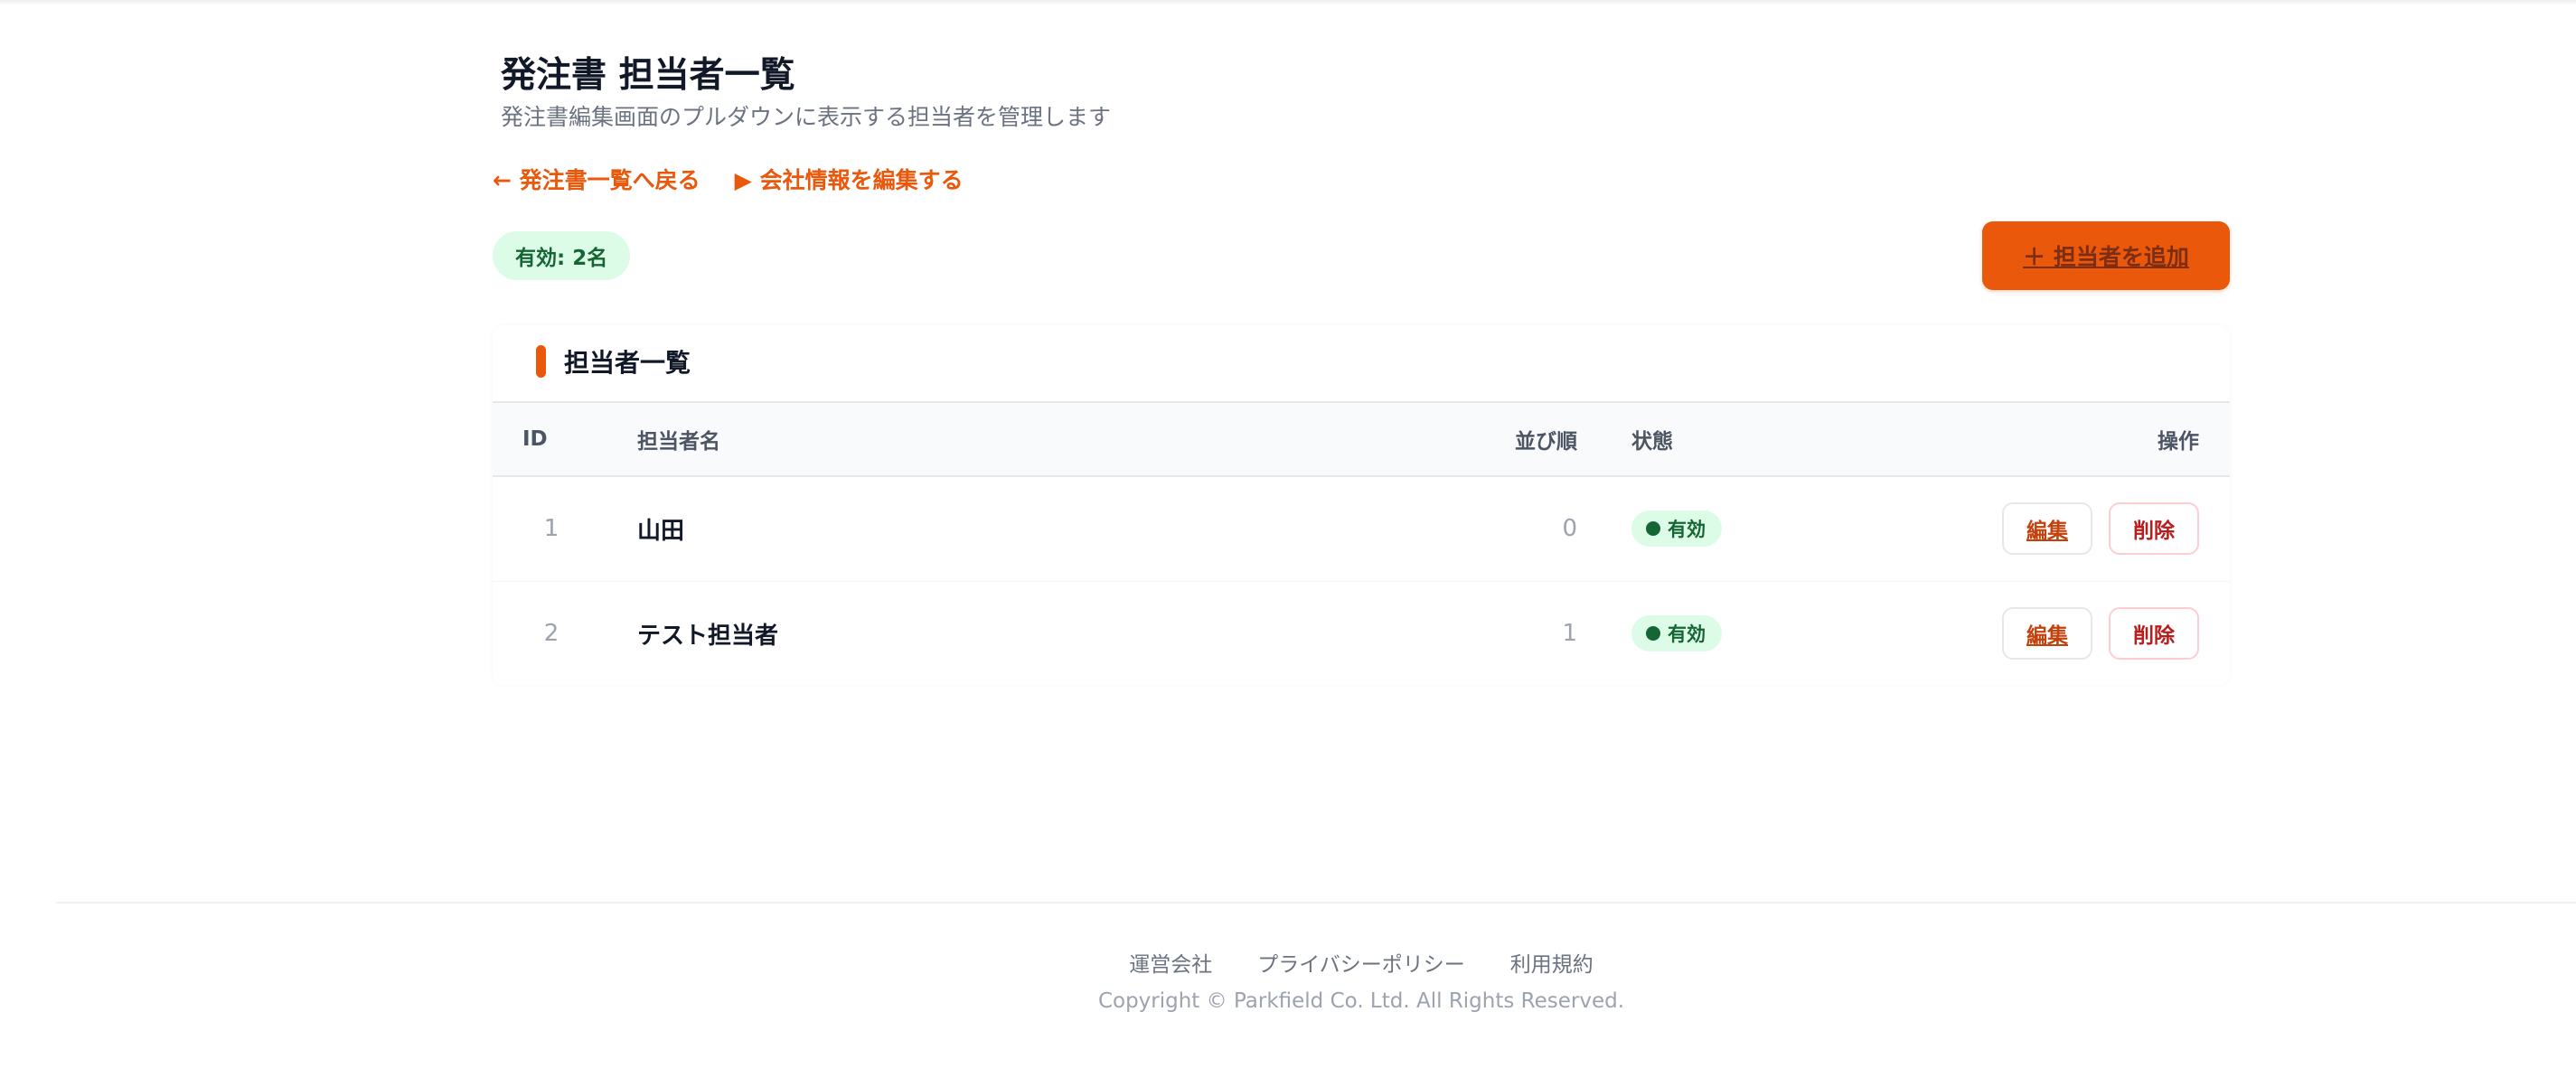 The width and height of the screenshot is (2576, 1068). I want to click on footer-links: 運営会社 プライバシーポリシー 利用規約, so click(1288, 962).